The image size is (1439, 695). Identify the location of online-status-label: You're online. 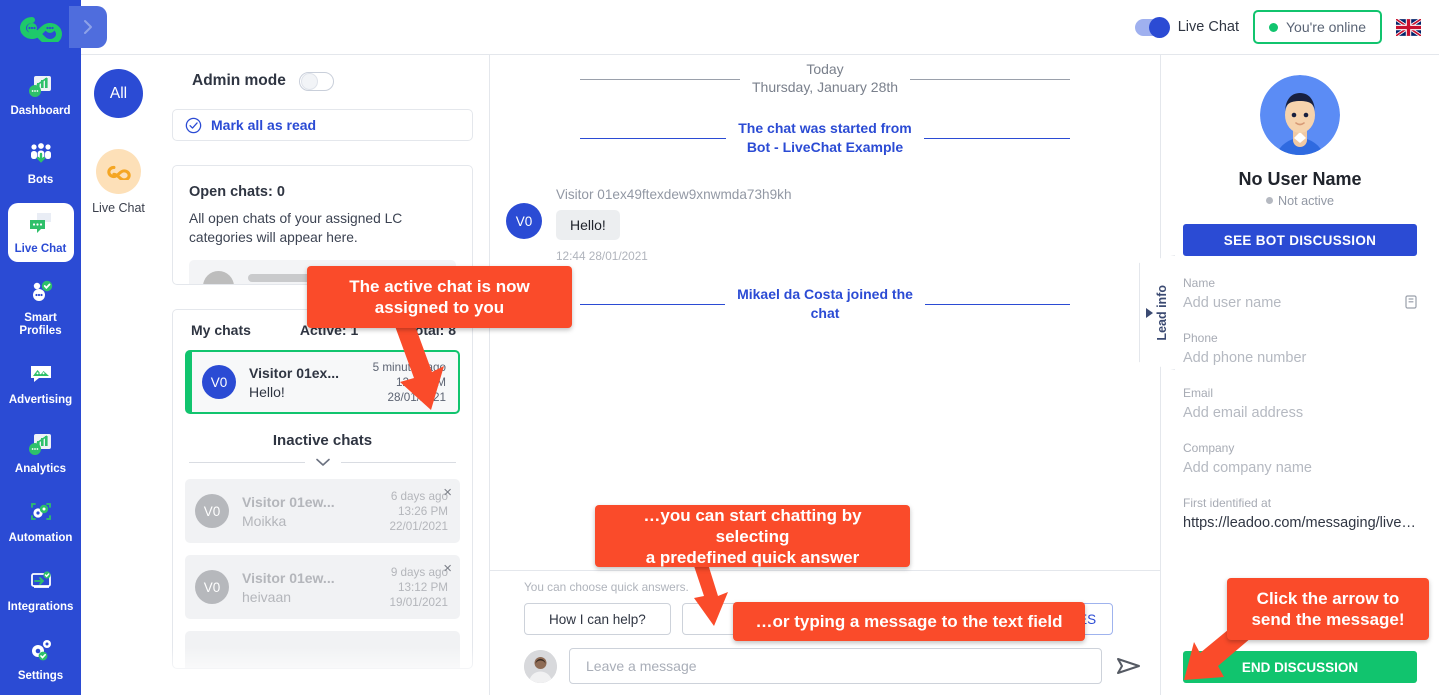
(1325, 27).